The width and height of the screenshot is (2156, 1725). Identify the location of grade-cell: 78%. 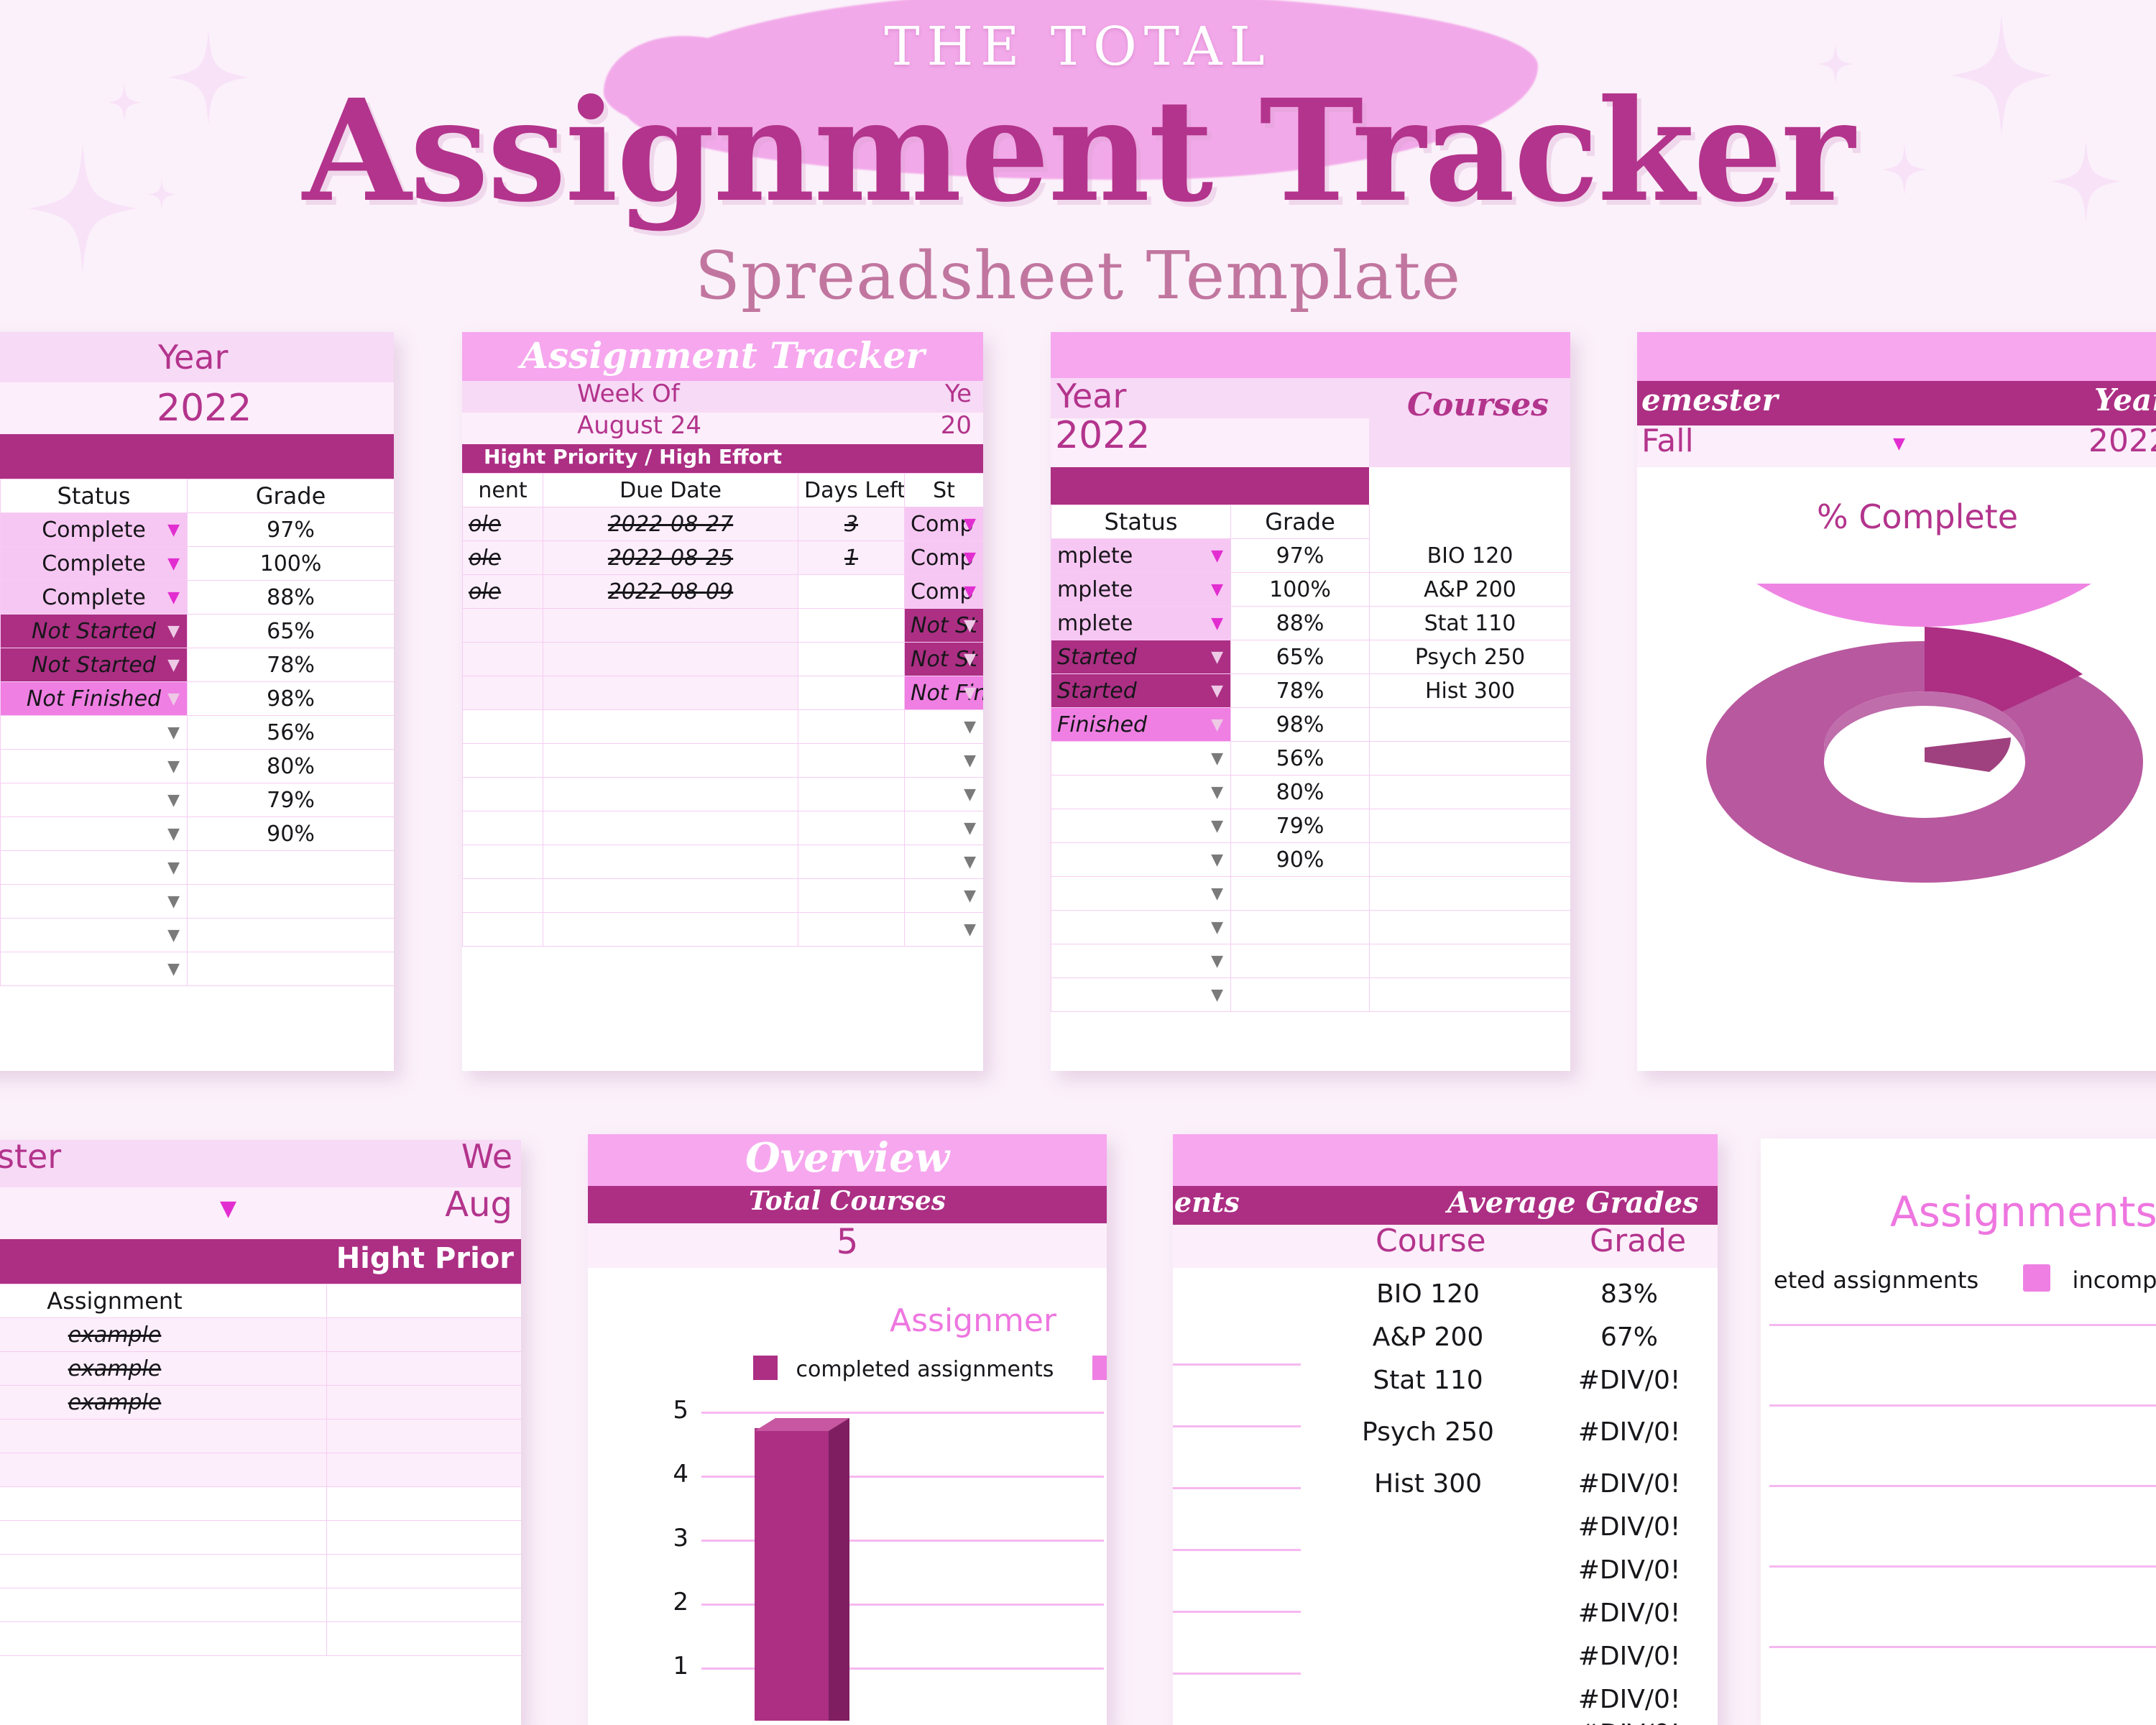
(1300, 690).